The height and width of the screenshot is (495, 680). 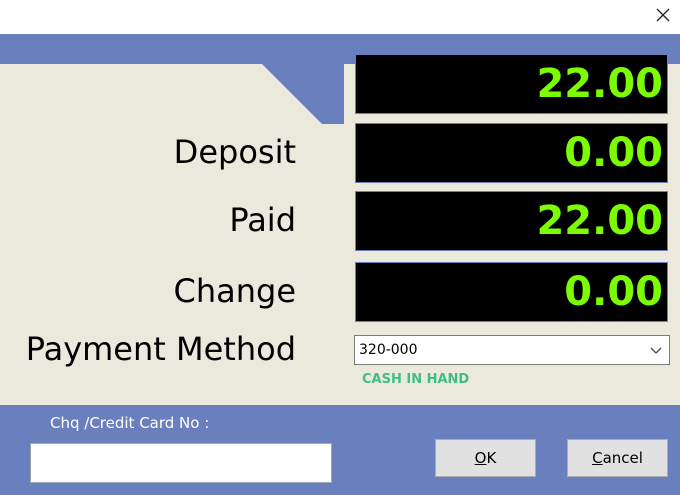 What do you see at coordinates (262, 220) in the screenshot?
I see `paid-label: Paid` at bounding box center [262, 220].